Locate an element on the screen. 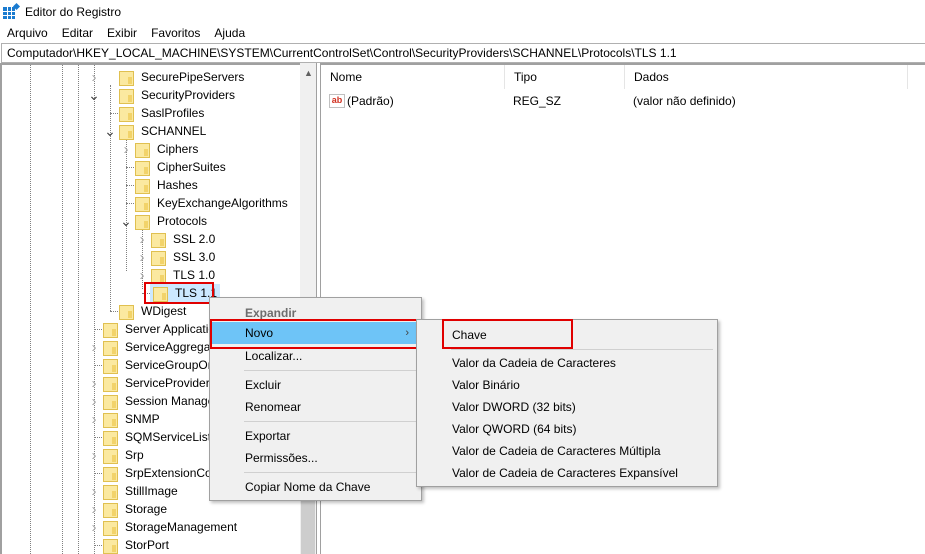 This screenshot has width=925, height=554. menu-item-exportar: Exportar is located at coordinates (315, 436).